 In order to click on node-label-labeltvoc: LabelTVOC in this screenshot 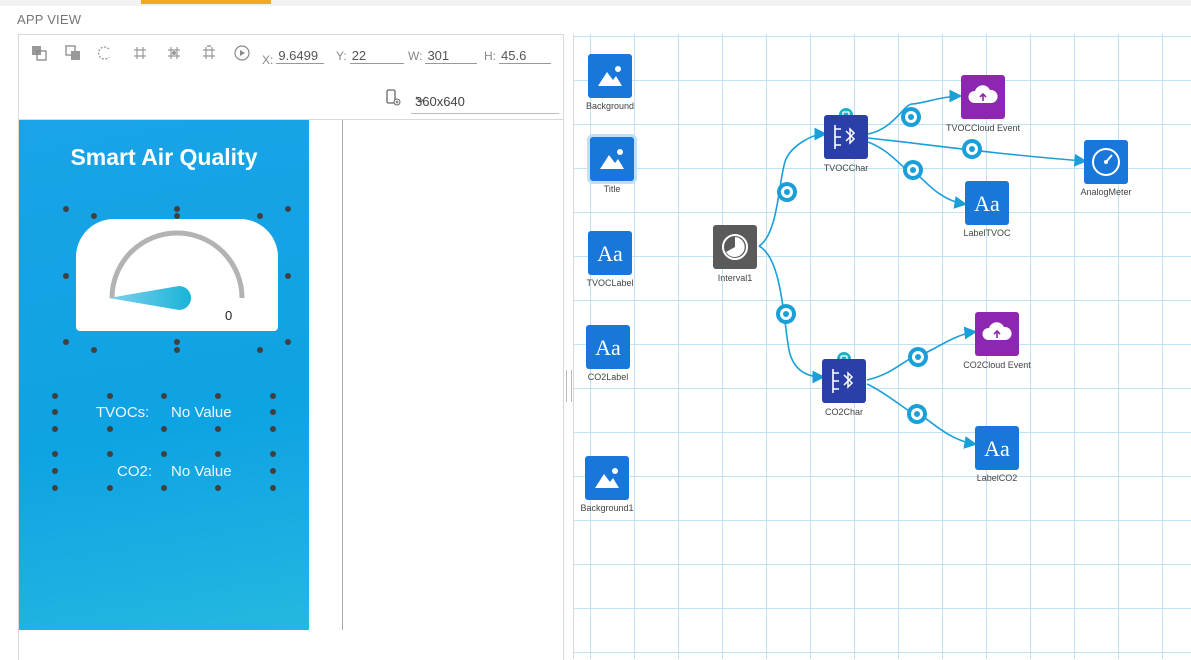, I will do `click(987, 233)`.